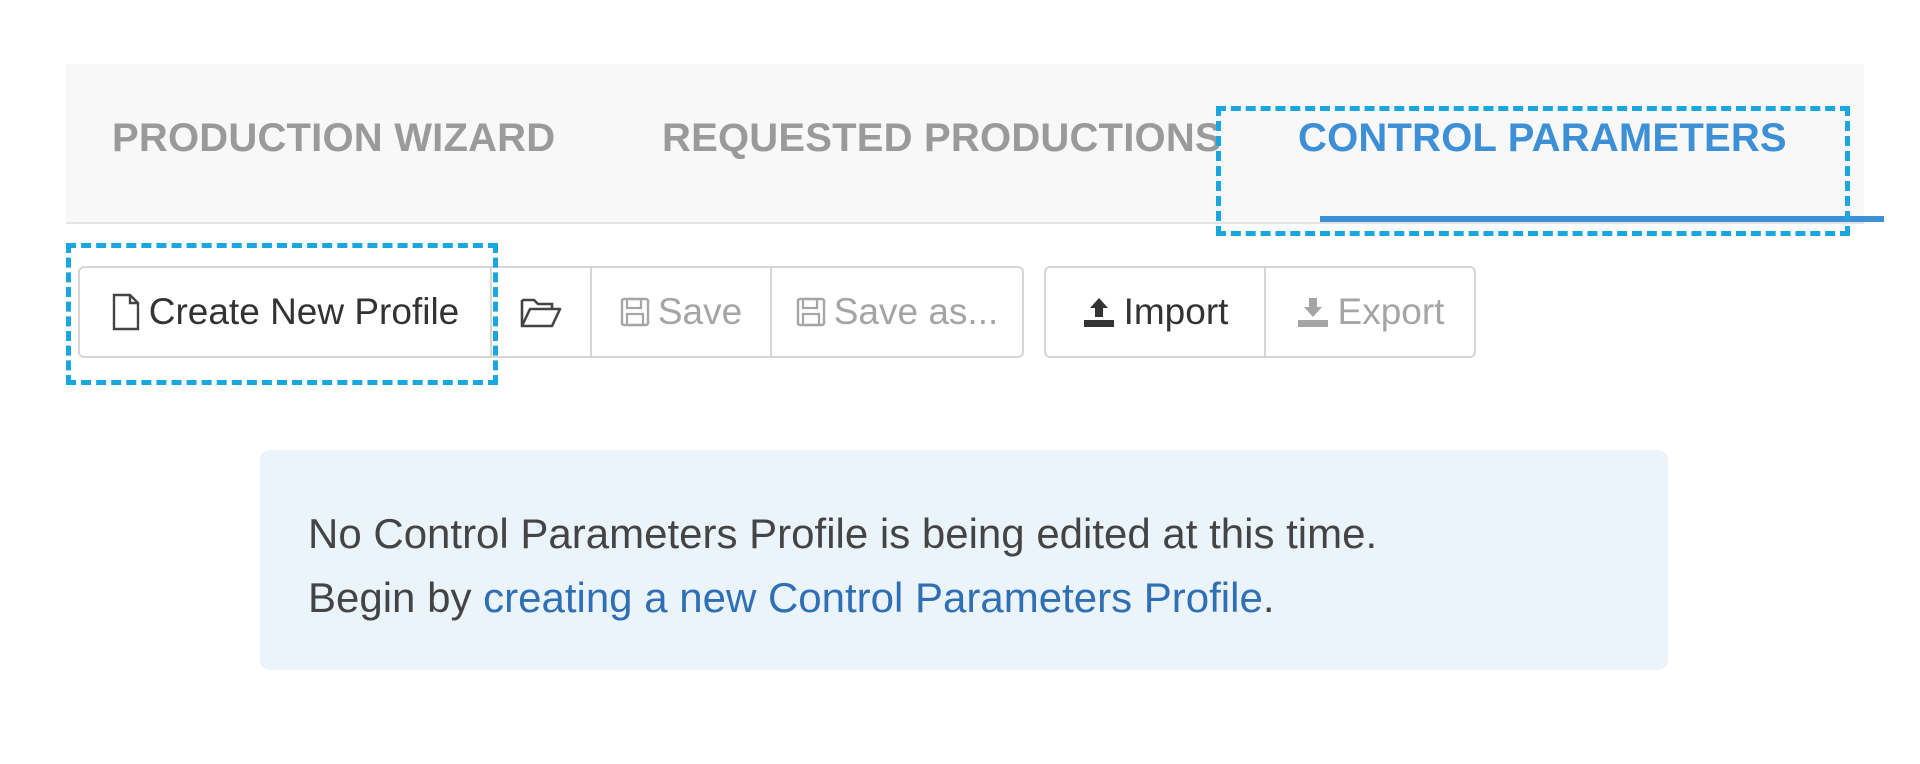  Describe the element at coordinates (1268, 597) in the screenshot. I see `alert-line2-suffix: .` at that location.